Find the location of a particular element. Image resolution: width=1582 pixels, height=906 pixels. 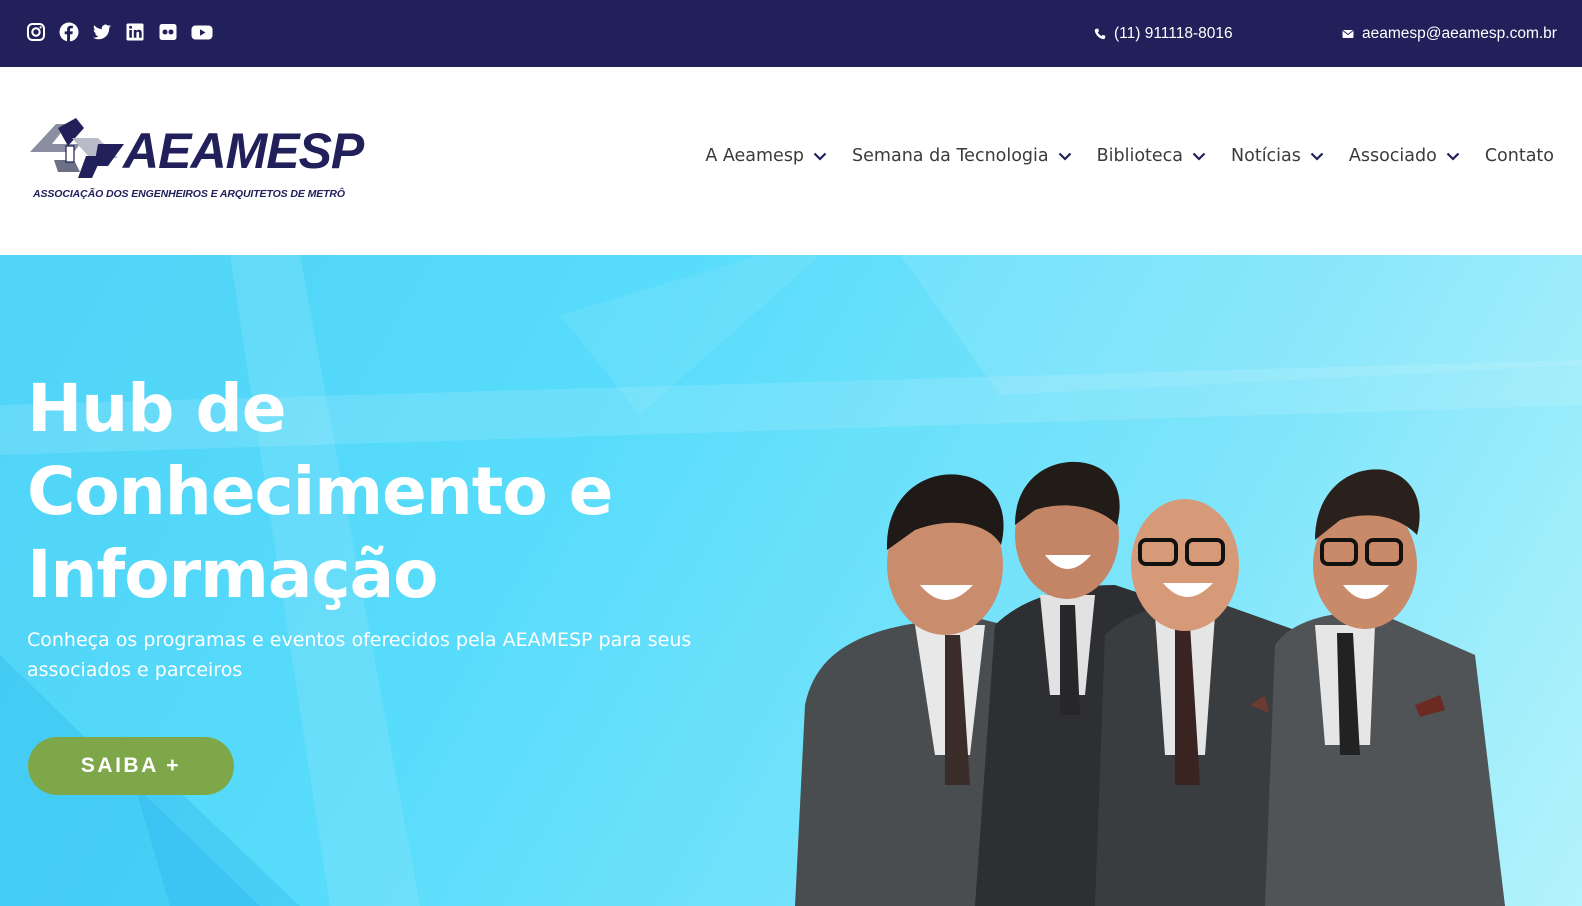

youtube-icon is located at coordinates (202, 32).